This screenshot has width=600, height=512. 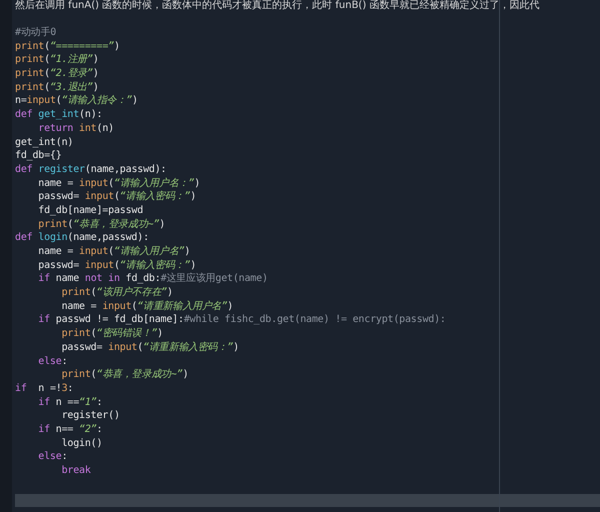 I want to click on code-line: login(), so click(x=82, y=443).